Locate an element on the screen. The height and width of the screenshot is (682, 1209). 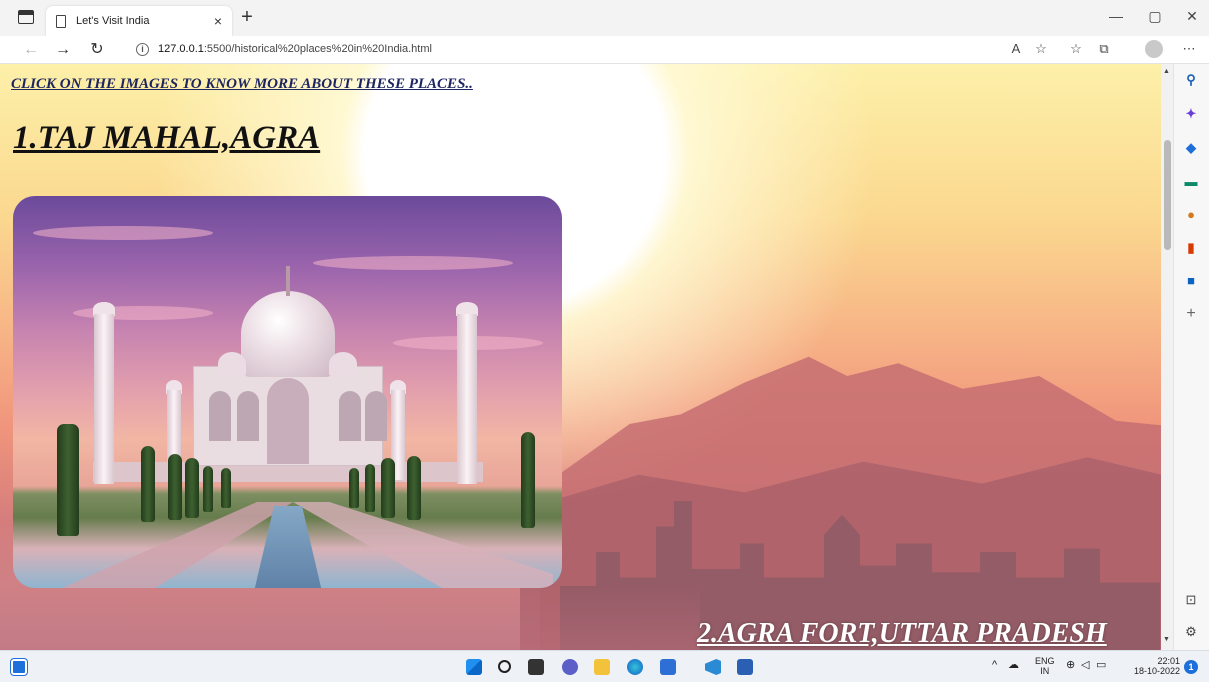
word-icon is located at coordinates (745, 667).